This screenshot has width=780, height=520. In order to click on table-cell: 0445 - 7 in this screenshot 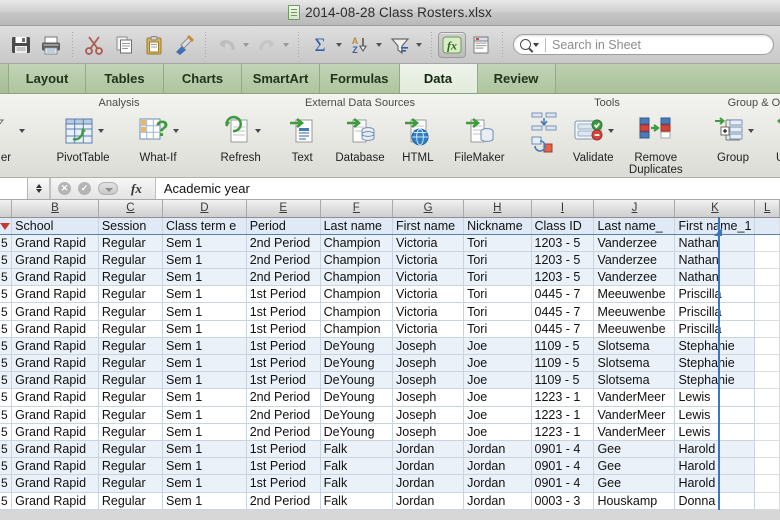, I will do `click(563, 294)`.